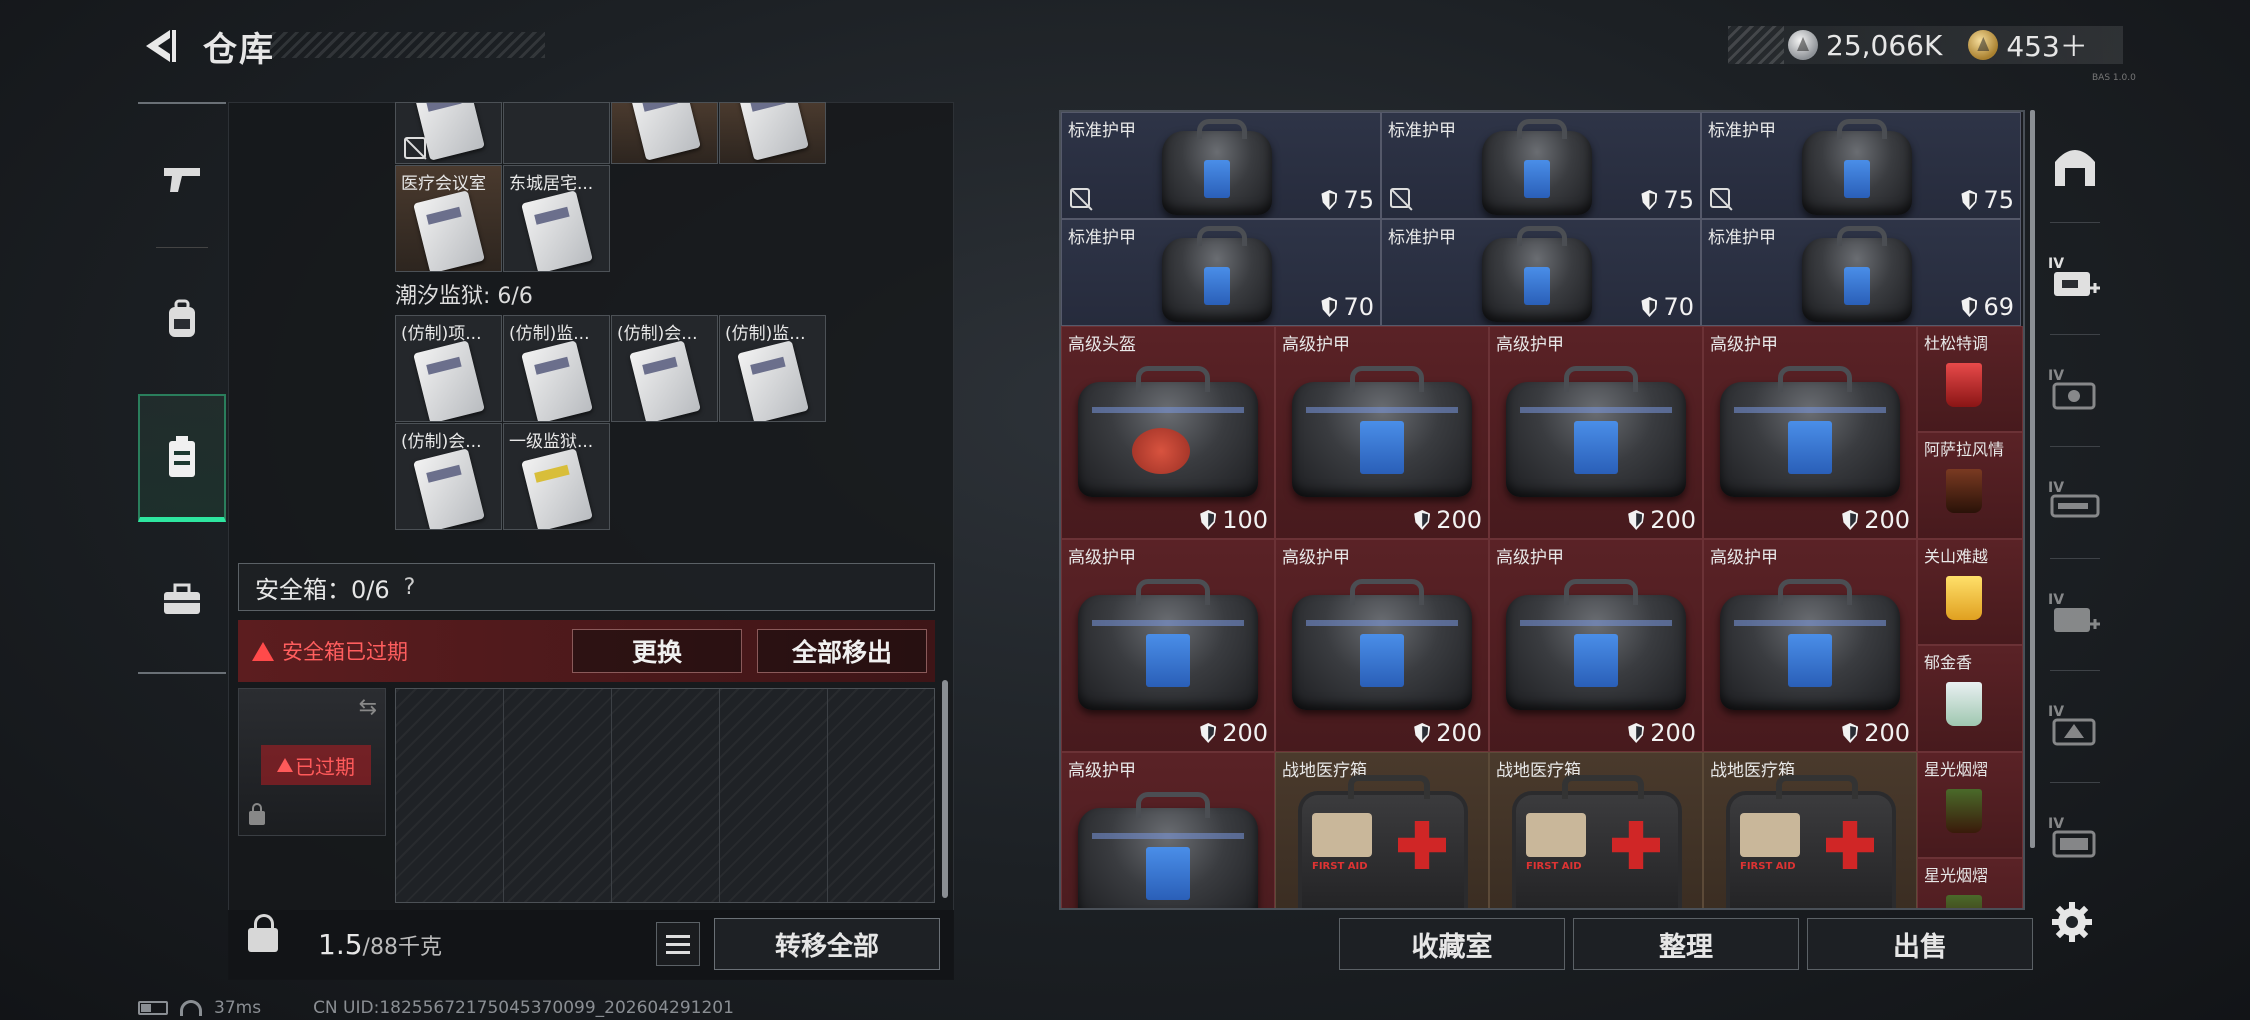 The height and width of the screenshot is (1020, 2250). Describe the element at coordinates (2072, 922) in the screenshot. I see `settings-button` at that location.